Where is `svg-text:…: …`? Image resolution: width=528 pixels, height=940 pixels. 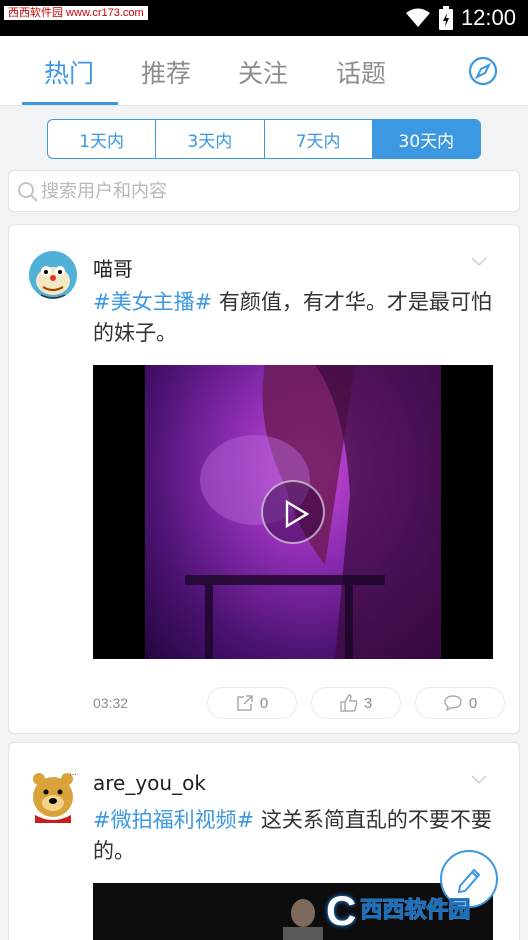 svg-text:…: … is located at coordinates (73, 772).